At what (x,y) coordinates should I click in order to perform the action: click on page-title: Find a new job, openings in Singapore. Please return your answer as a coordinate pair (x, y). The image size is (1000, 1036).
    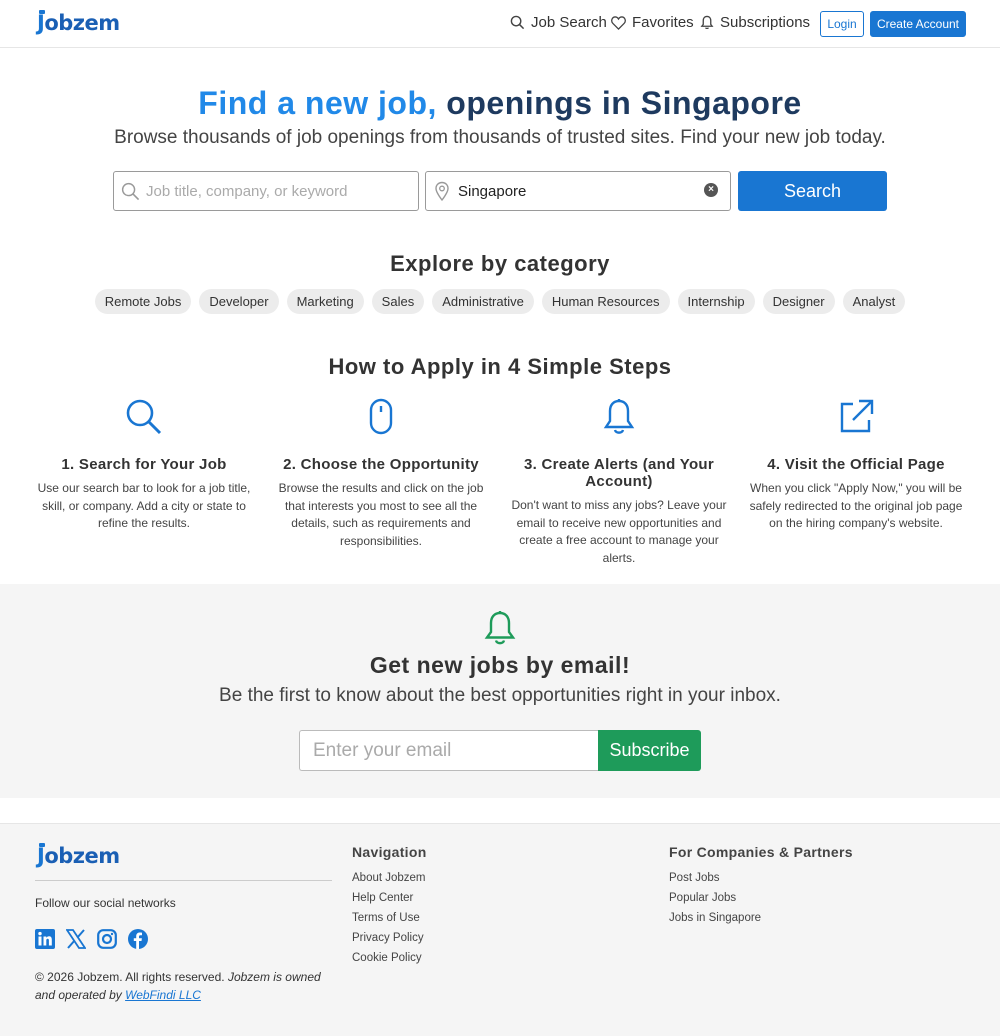
    Looking at the image, I should click on (500, 103).